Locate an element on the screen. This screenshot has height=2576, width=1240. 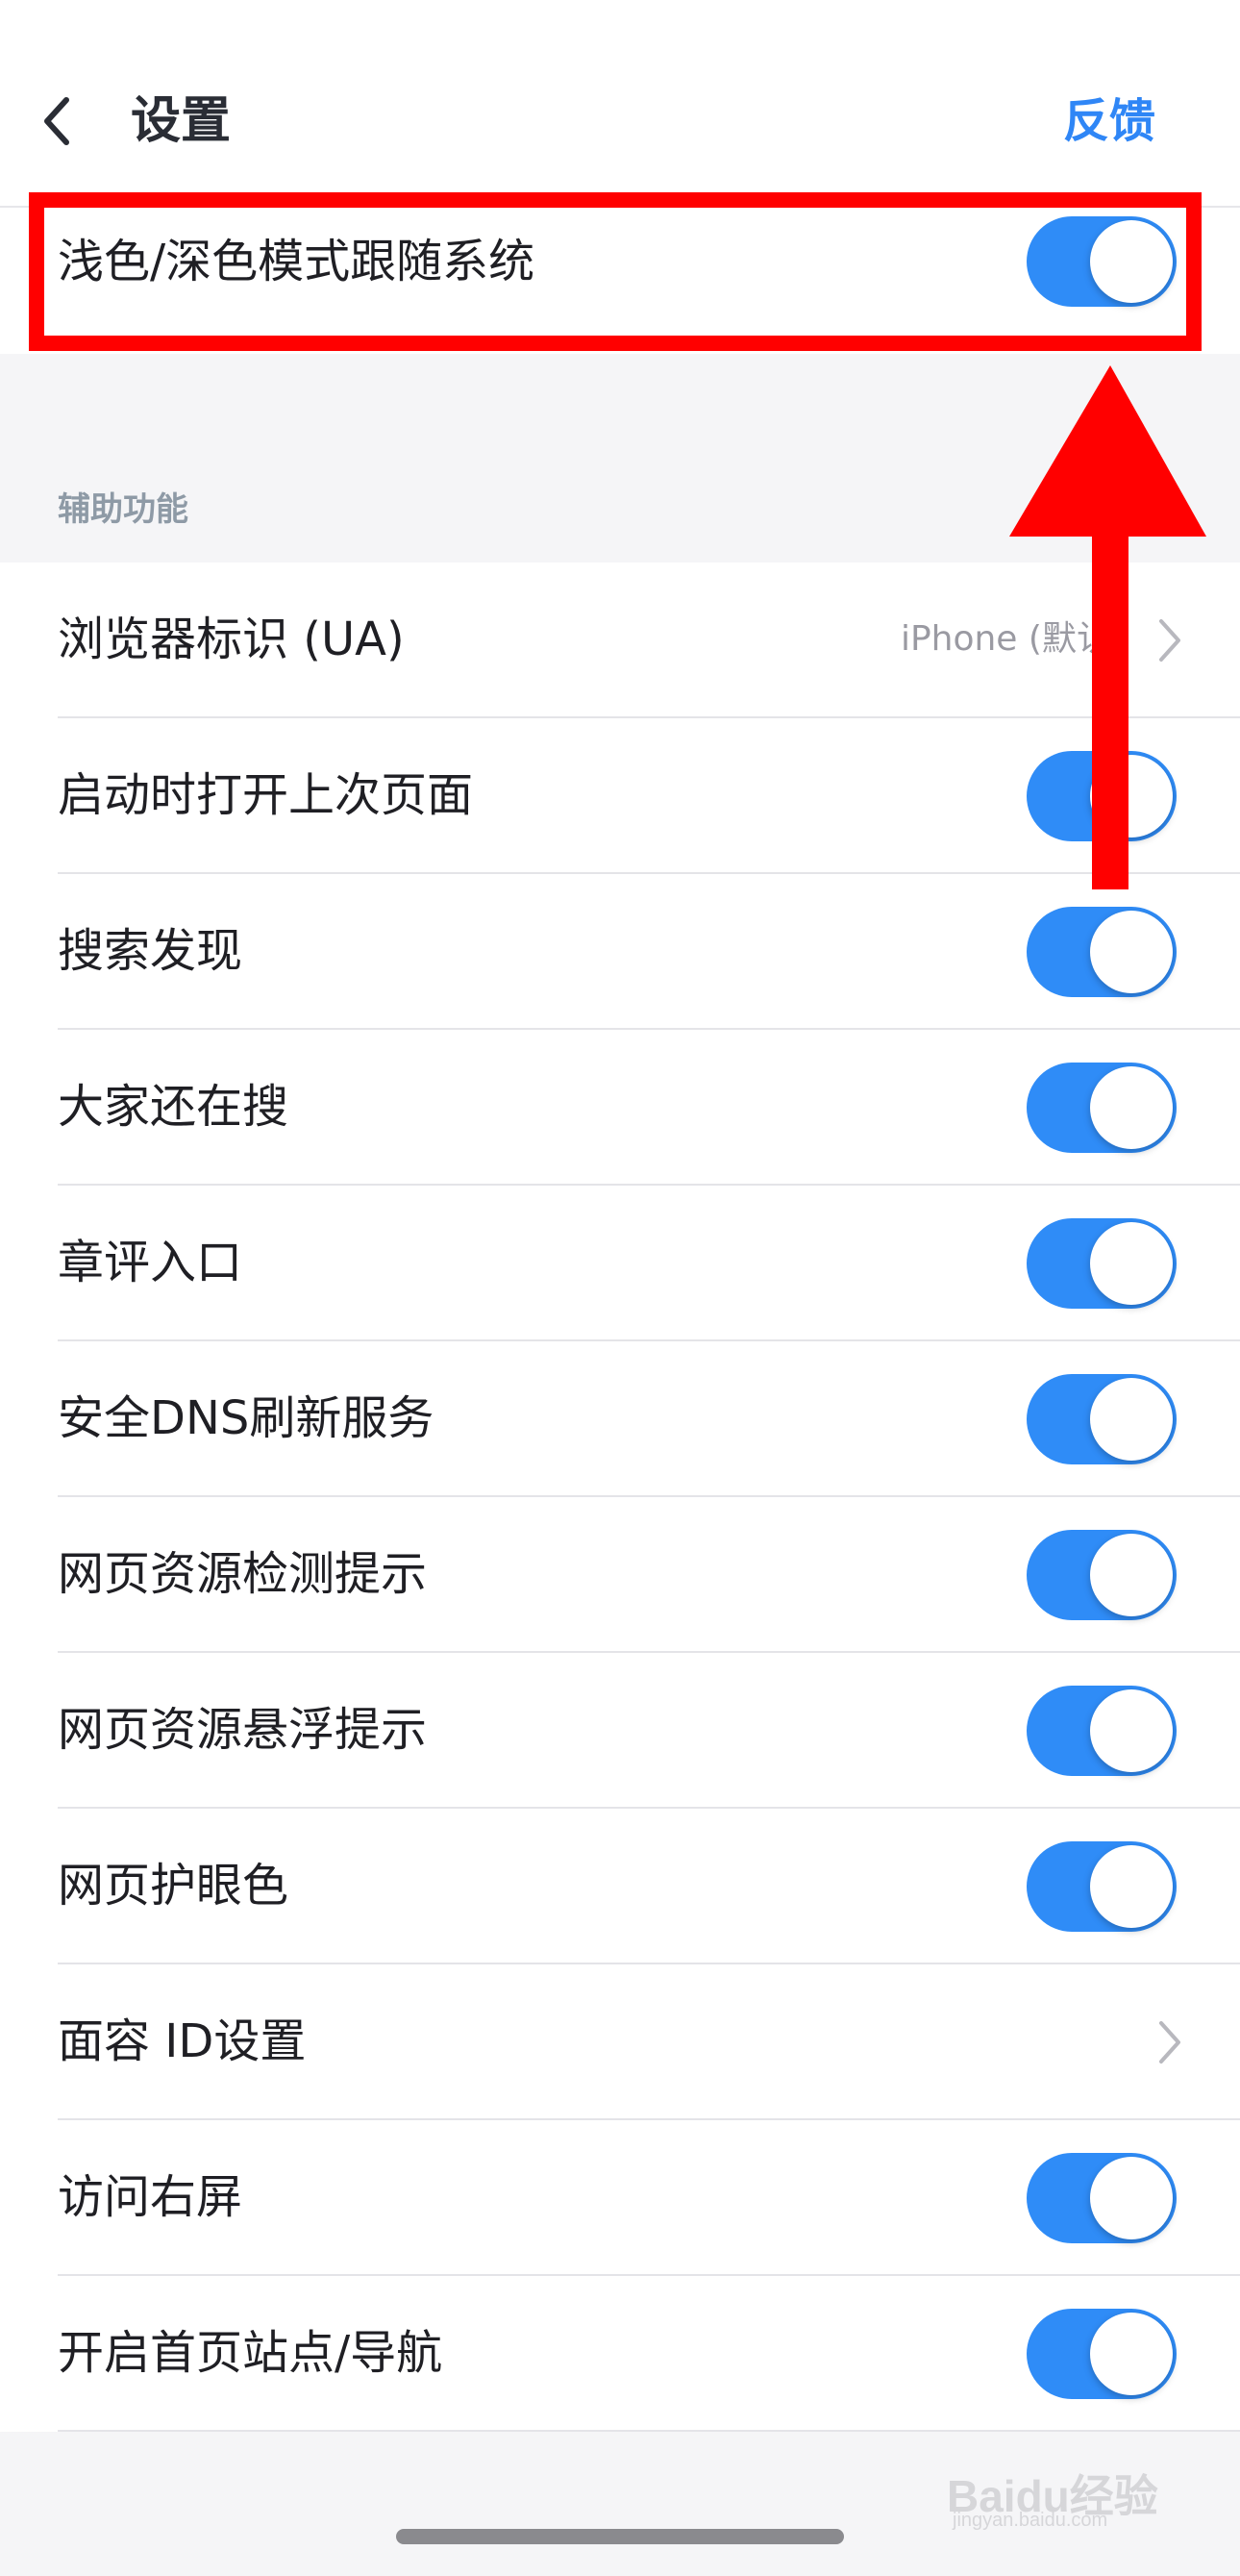
resource-float-toggle is located at coordinates (1102, 1731).